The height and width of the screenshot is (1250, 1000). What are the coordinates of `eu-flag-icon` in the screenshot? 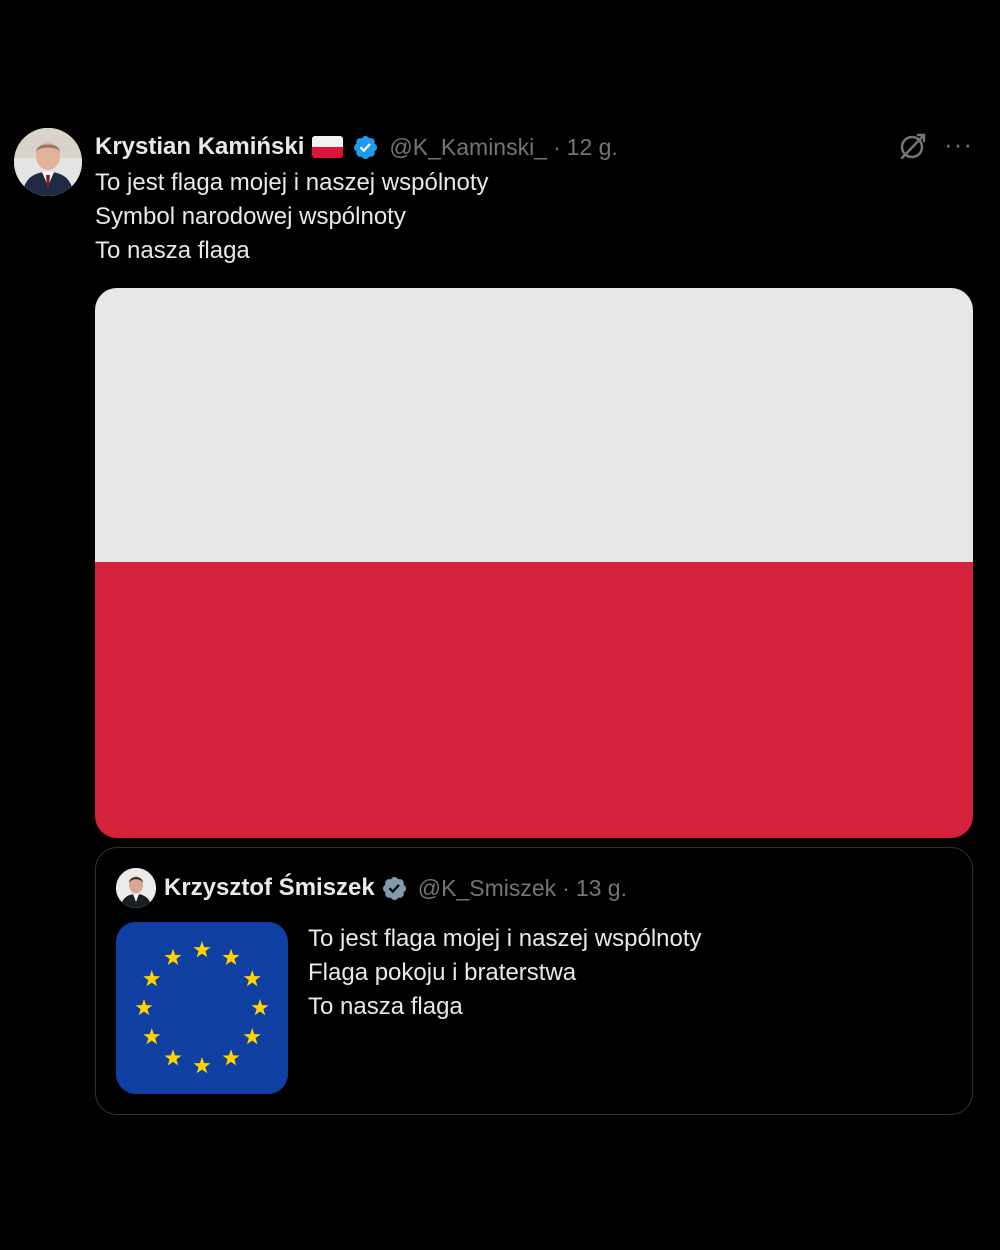 It's located at (202, 1008).